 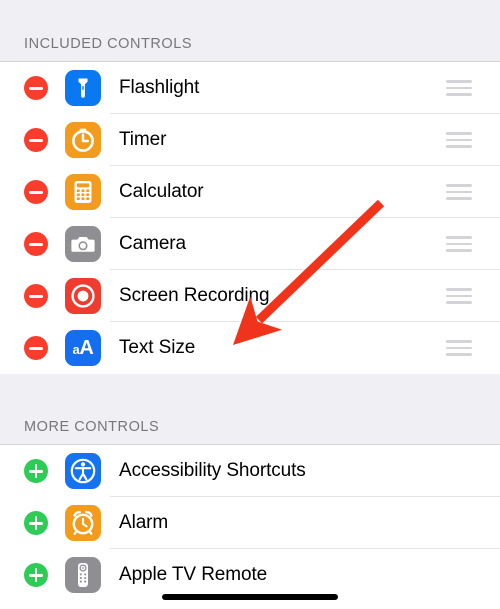 What do you see at coordinates (250, 244) in the screenshot?
I see `list-item: Camera` at bounding box center [250, 244].